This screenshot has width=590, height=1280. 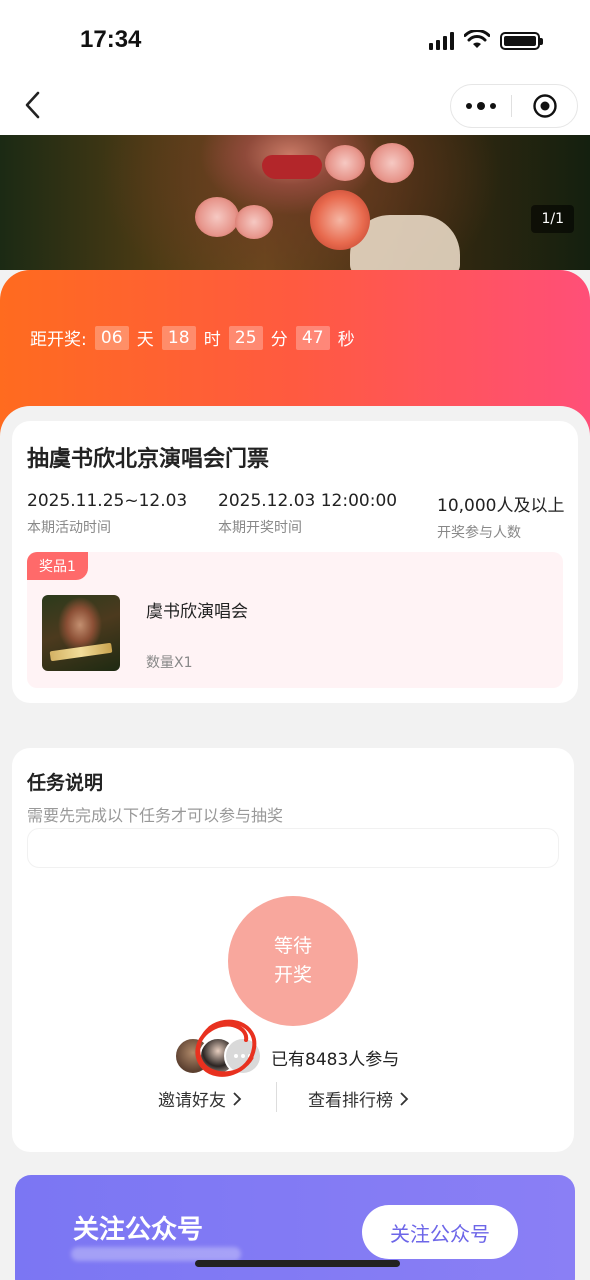 I want to click on countdown: 距开奖: 06 天 18 时 25 分 47 秒, so click(x=192, y=337).